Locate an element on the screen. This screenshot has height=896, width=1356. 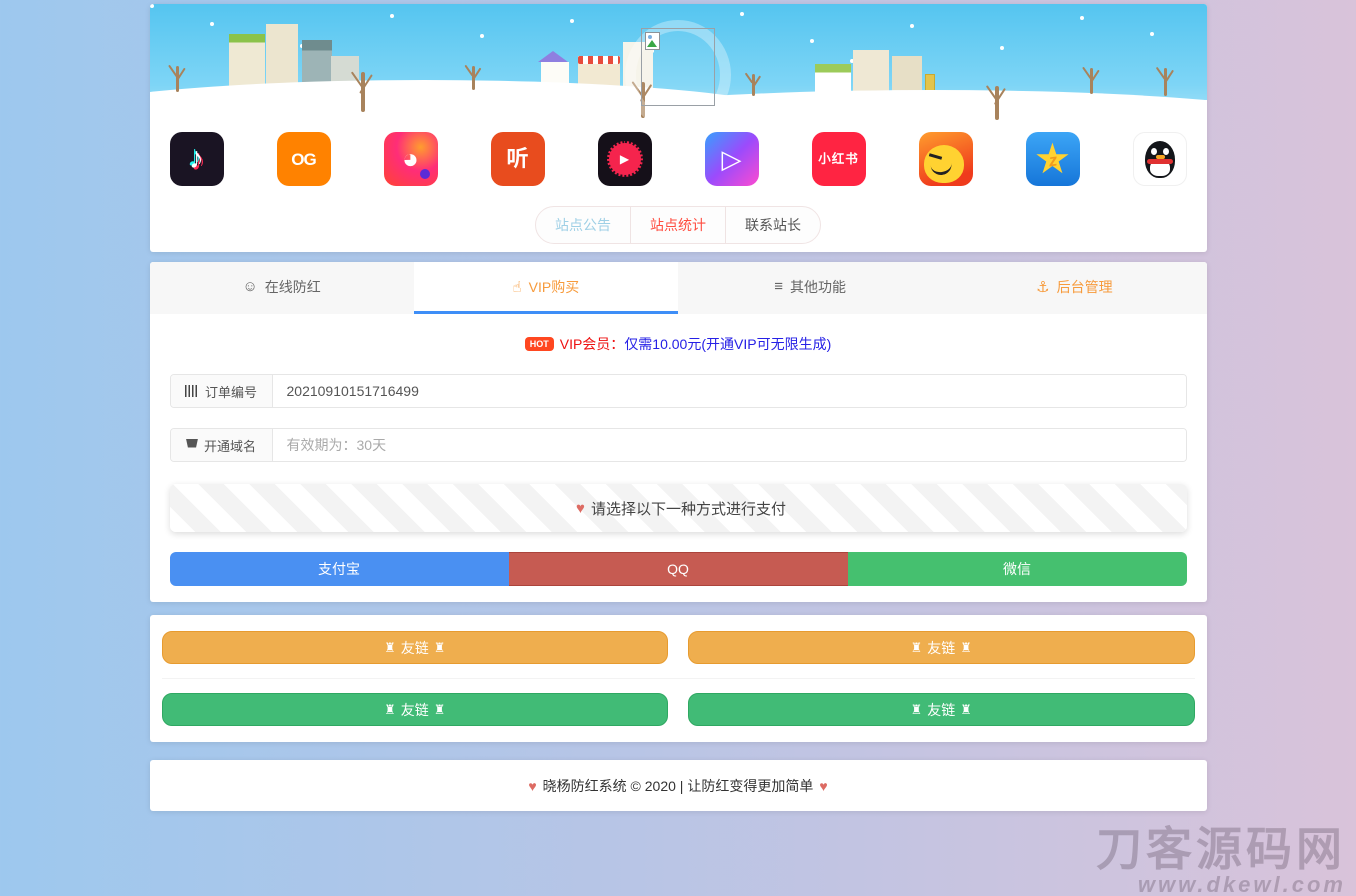
barcode-icon is located at coordinates (191, 391).